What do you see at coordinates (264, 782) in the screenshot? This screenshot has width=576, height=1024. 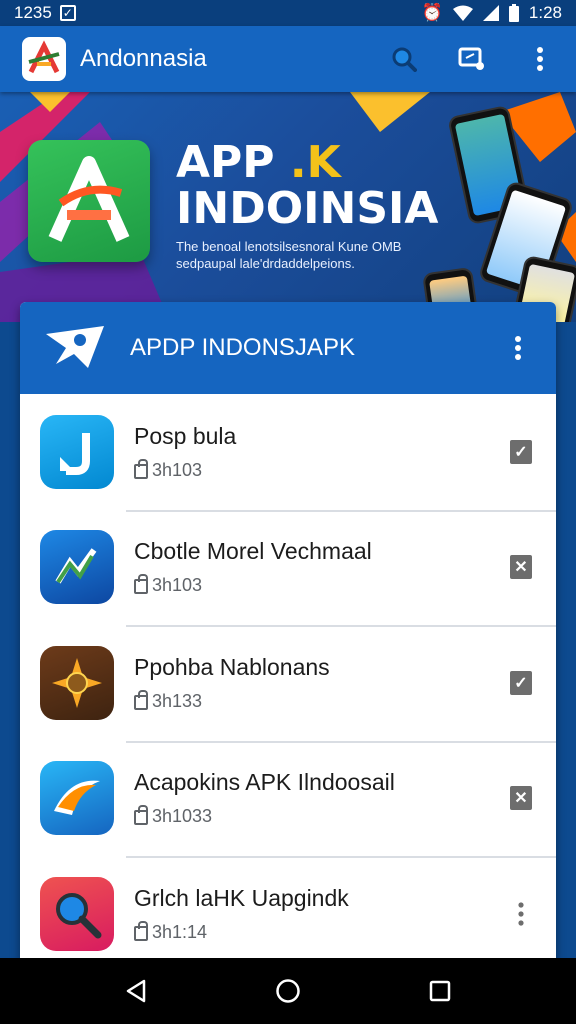 I see `app-name: Acapokins APK Ilndoosail` at bounding box center [264, 782].